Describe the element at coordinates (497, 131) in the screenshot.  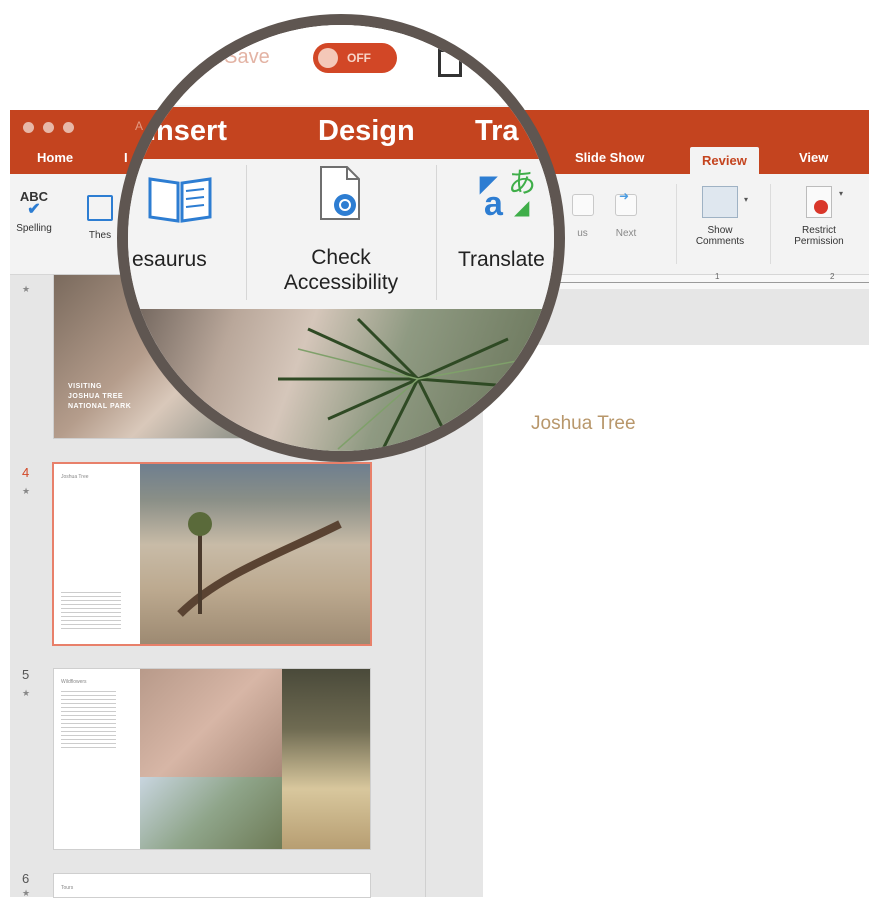
I see `tab-transitions: Tra` at that location.